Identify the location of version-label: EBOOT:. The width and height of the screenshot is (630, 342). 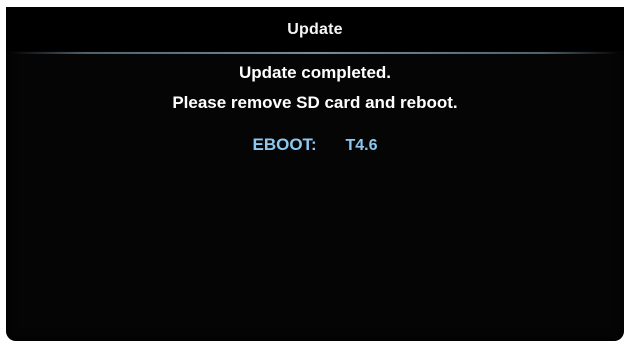
(284, 144).